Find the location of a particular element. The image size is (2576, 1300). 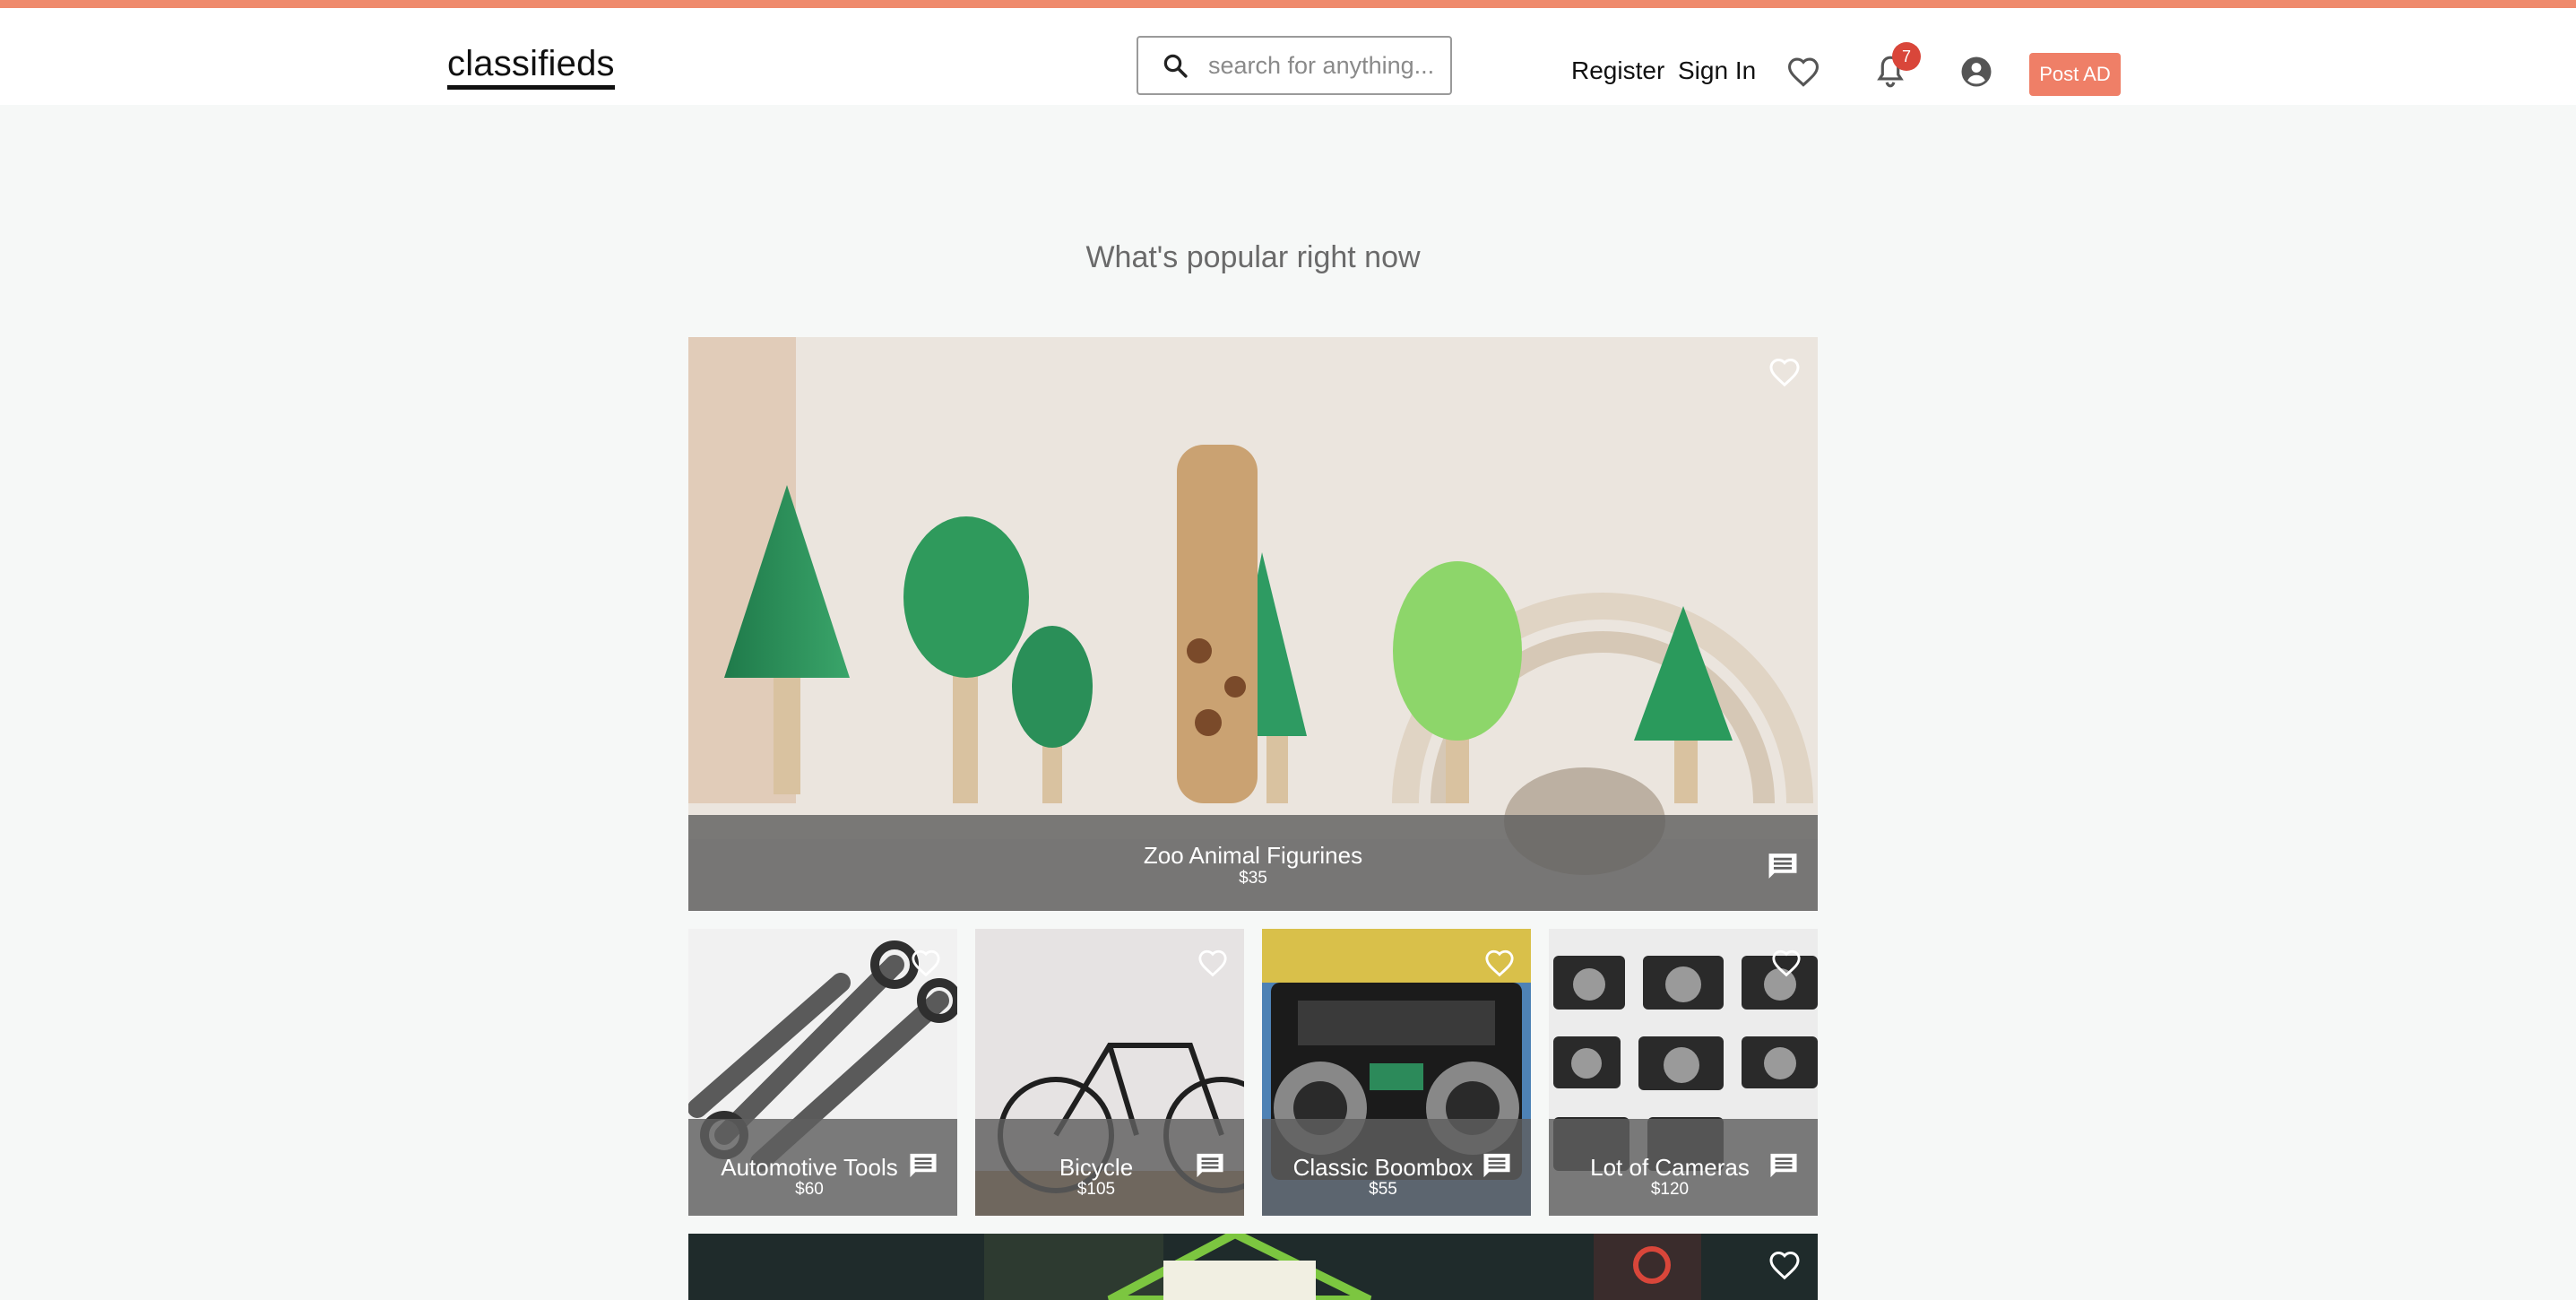

listing-caption: Classic Boombox $55 is located at coordinates (1396, 1168).